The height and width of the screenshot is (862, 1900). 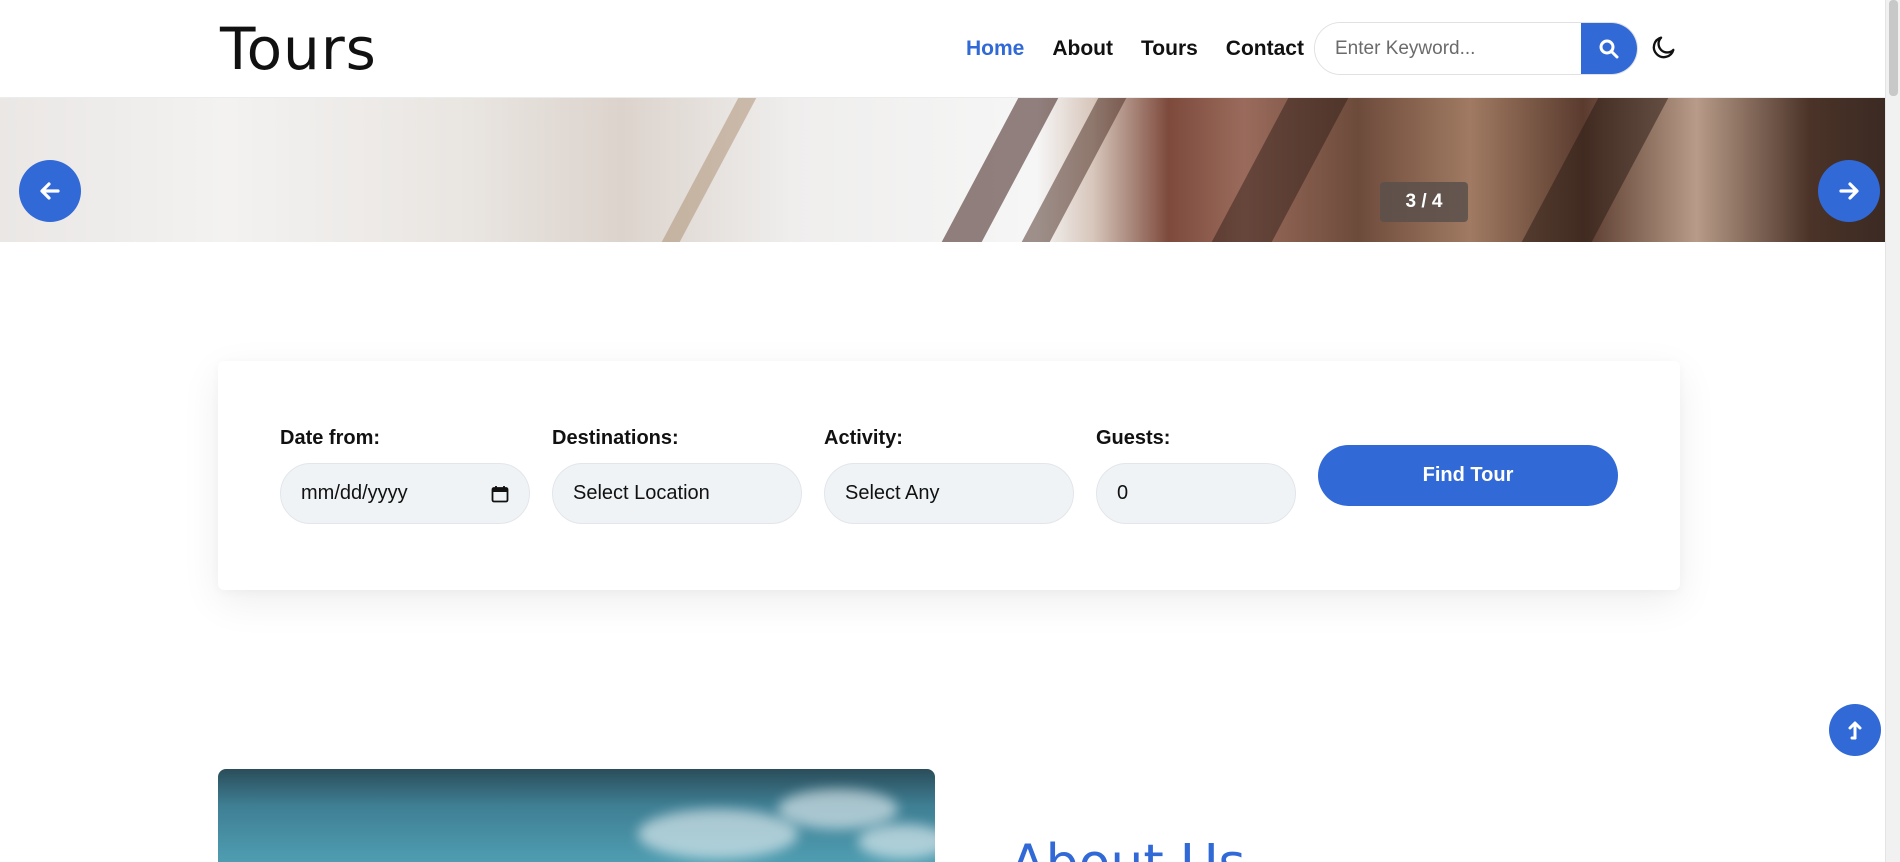 I want to click on search-input, so click(x=1448, y=48).